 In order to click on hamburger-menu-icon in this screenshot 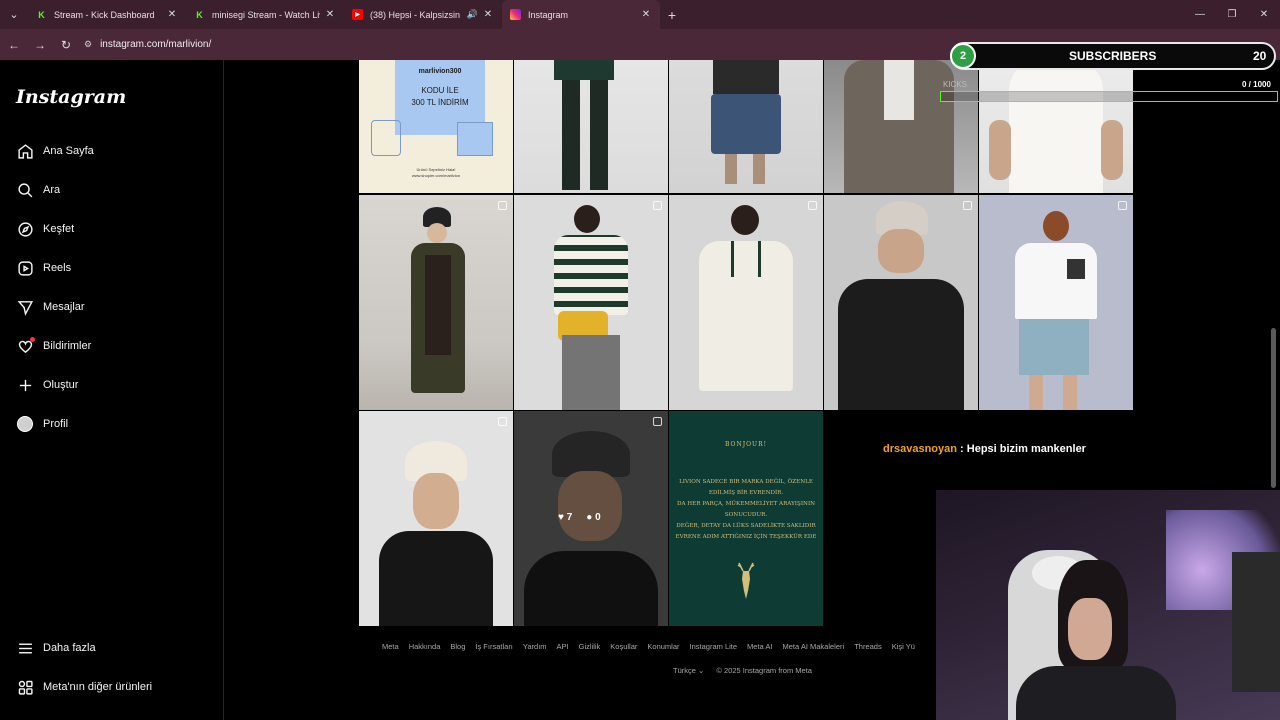, I will do `click(25, 648)`.